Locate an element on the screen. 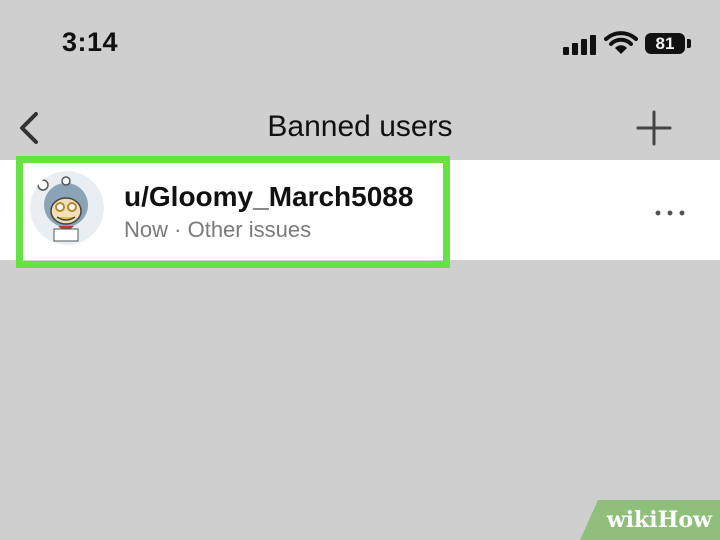 The height and width of the screenshot is (540, 720). watermark-text: wikiHow is located at coordinates (659, 520).